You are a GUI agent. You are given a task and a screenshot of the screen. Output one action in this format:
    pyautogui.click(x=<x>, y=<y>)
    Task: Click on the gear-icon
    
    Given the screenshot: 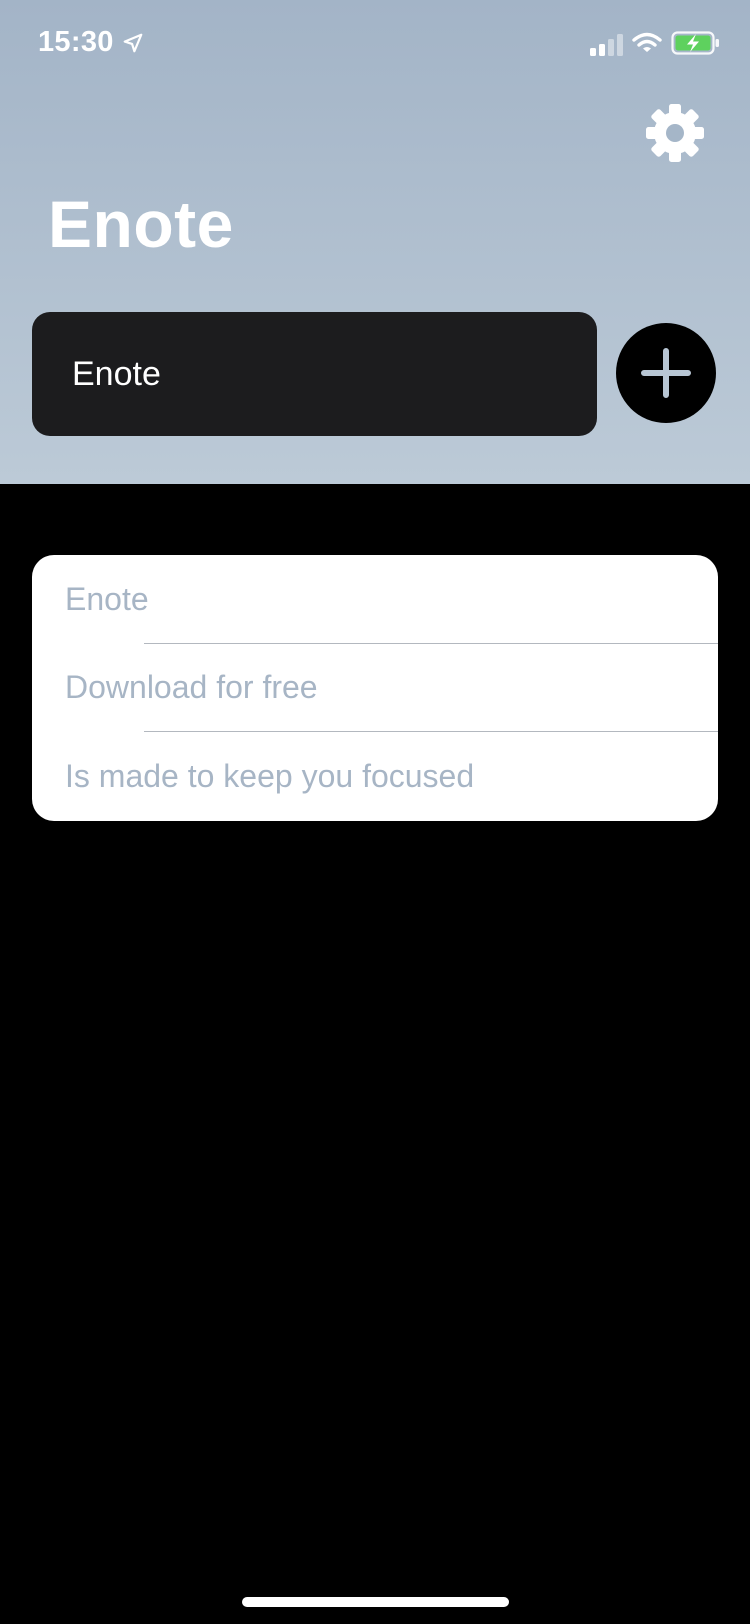 What is the action you would take?
    pyautogui.click(x=675, y=133)
    